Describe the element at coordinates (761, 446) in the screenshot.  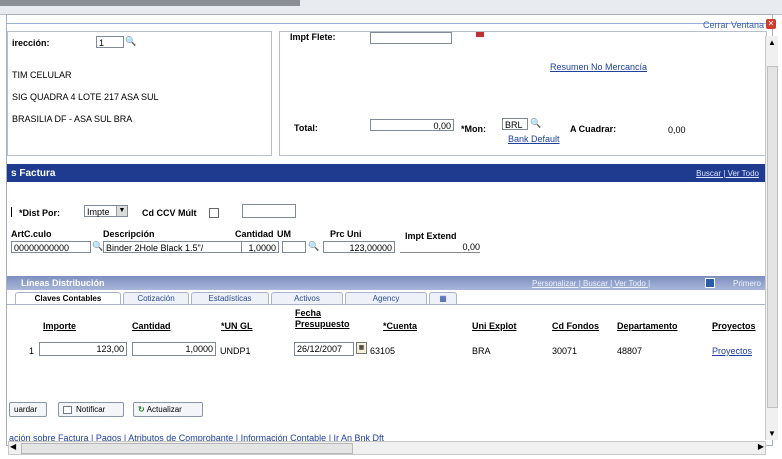
I see `scroll-right-icon: ▶` at that location.